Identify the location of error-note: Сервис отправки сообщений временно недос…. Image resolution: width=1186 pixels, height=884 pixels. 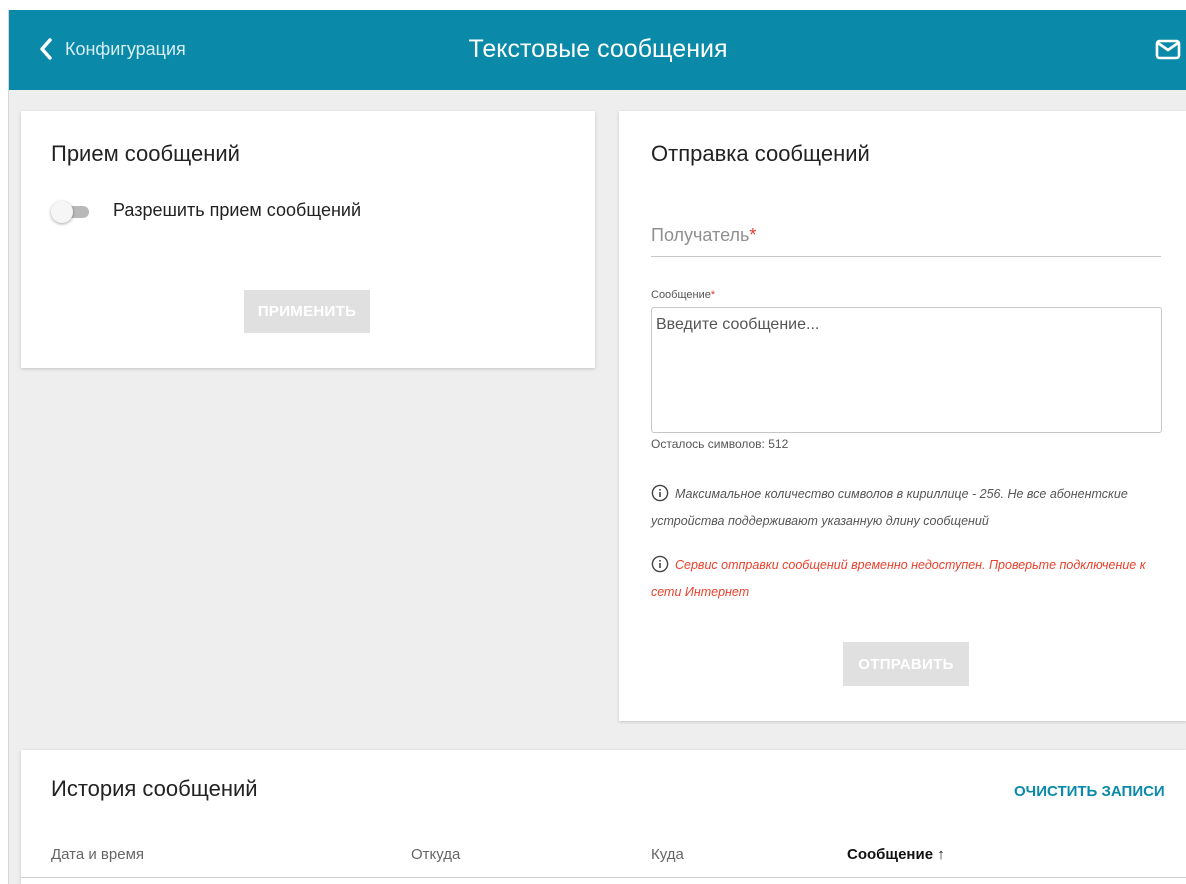
(906, 579).